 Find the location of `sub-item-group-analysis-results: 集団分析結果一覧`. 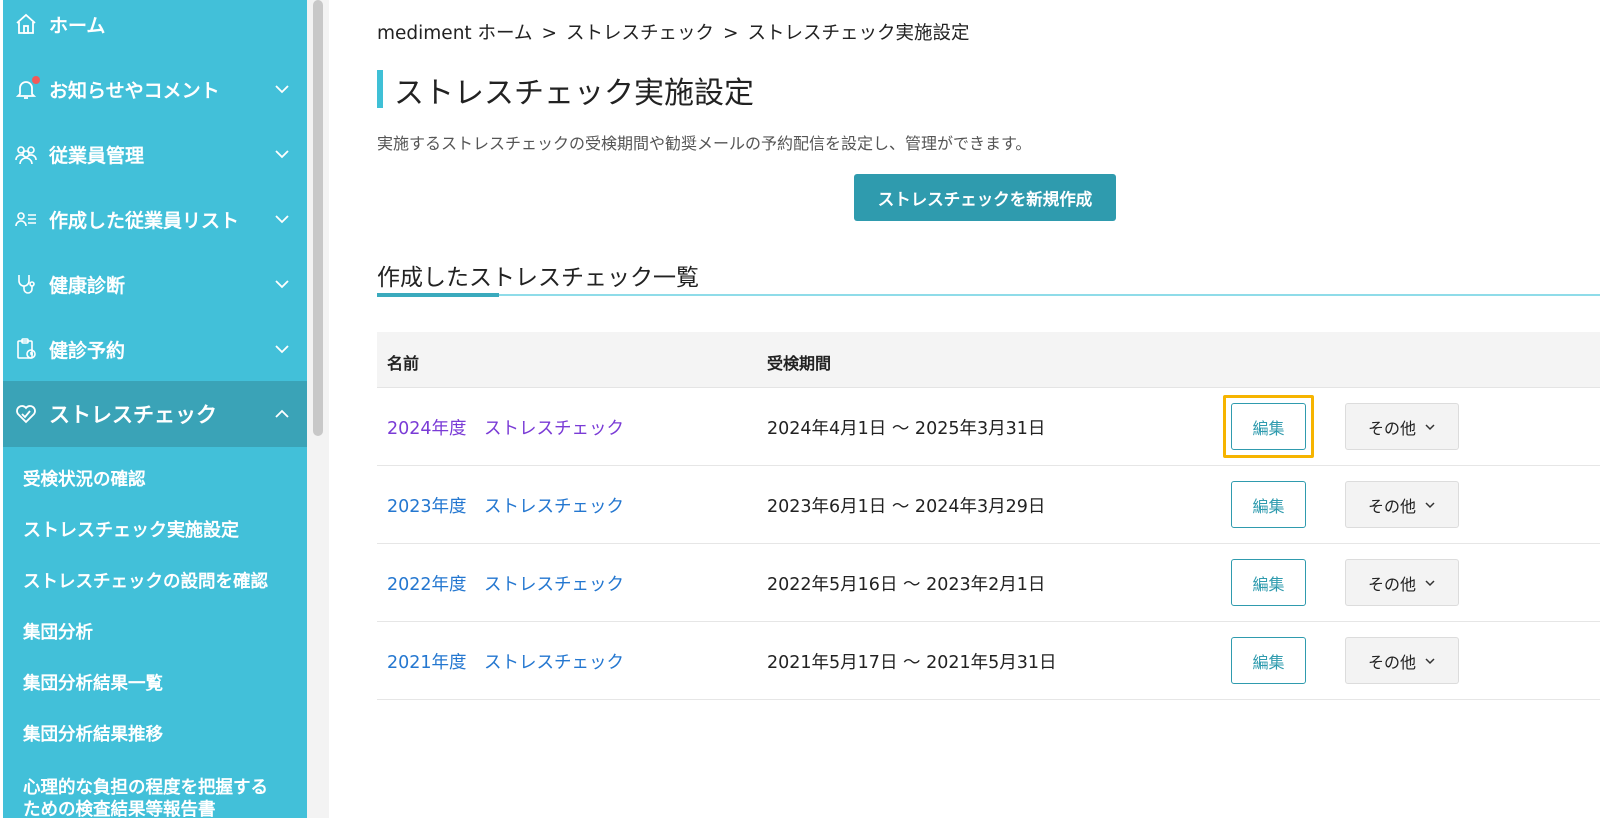

sub-item-group-analysis-results: 集団分析結果一覧 is located at coordinates (93, 684).